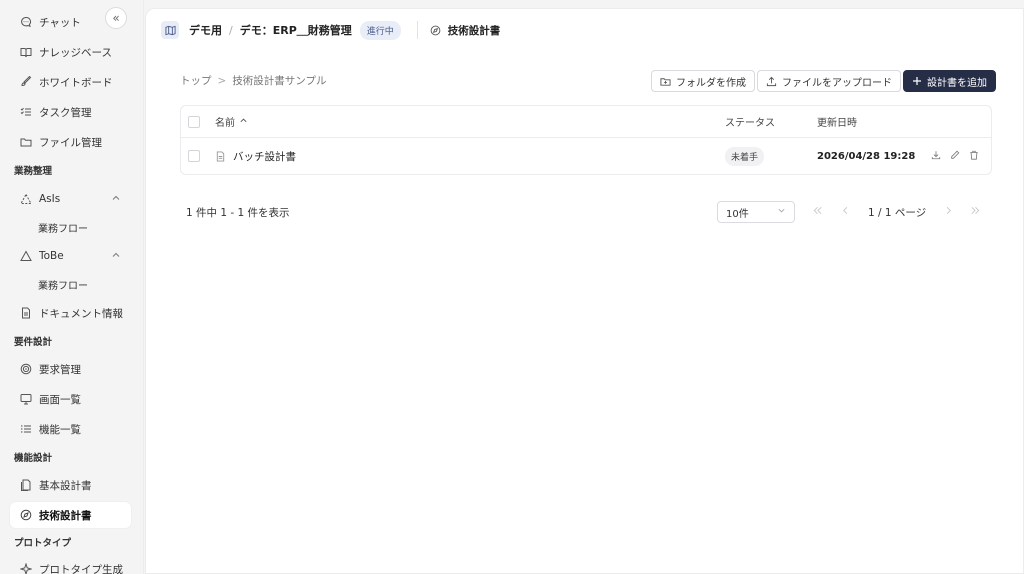  Describe the element at coordinates (771, 81) in the screenshot. I see `upload-icon` at that location.